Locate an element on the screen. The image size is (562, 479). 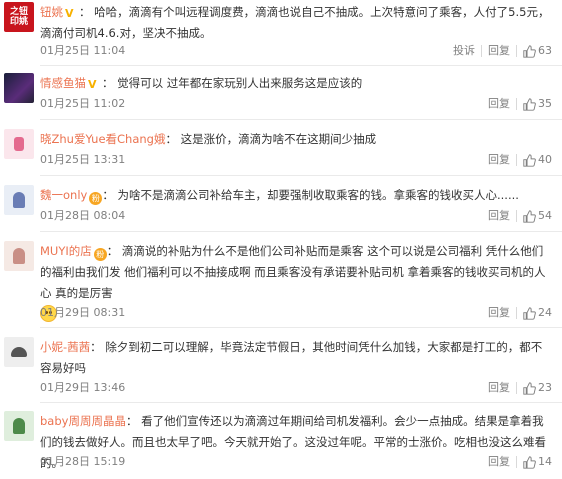
comment-actions: 回复 54 is located at coordinates (517, 216).